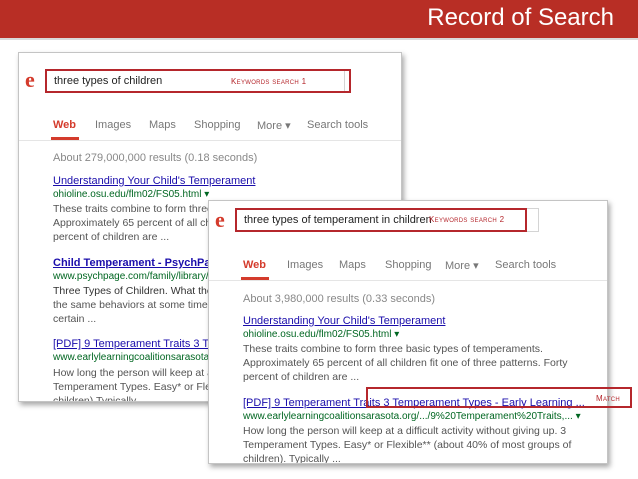 The image size is (638, 479). I want to click on result-snippet-line: Approximately 65 percent of all chil, so click(134, 223).